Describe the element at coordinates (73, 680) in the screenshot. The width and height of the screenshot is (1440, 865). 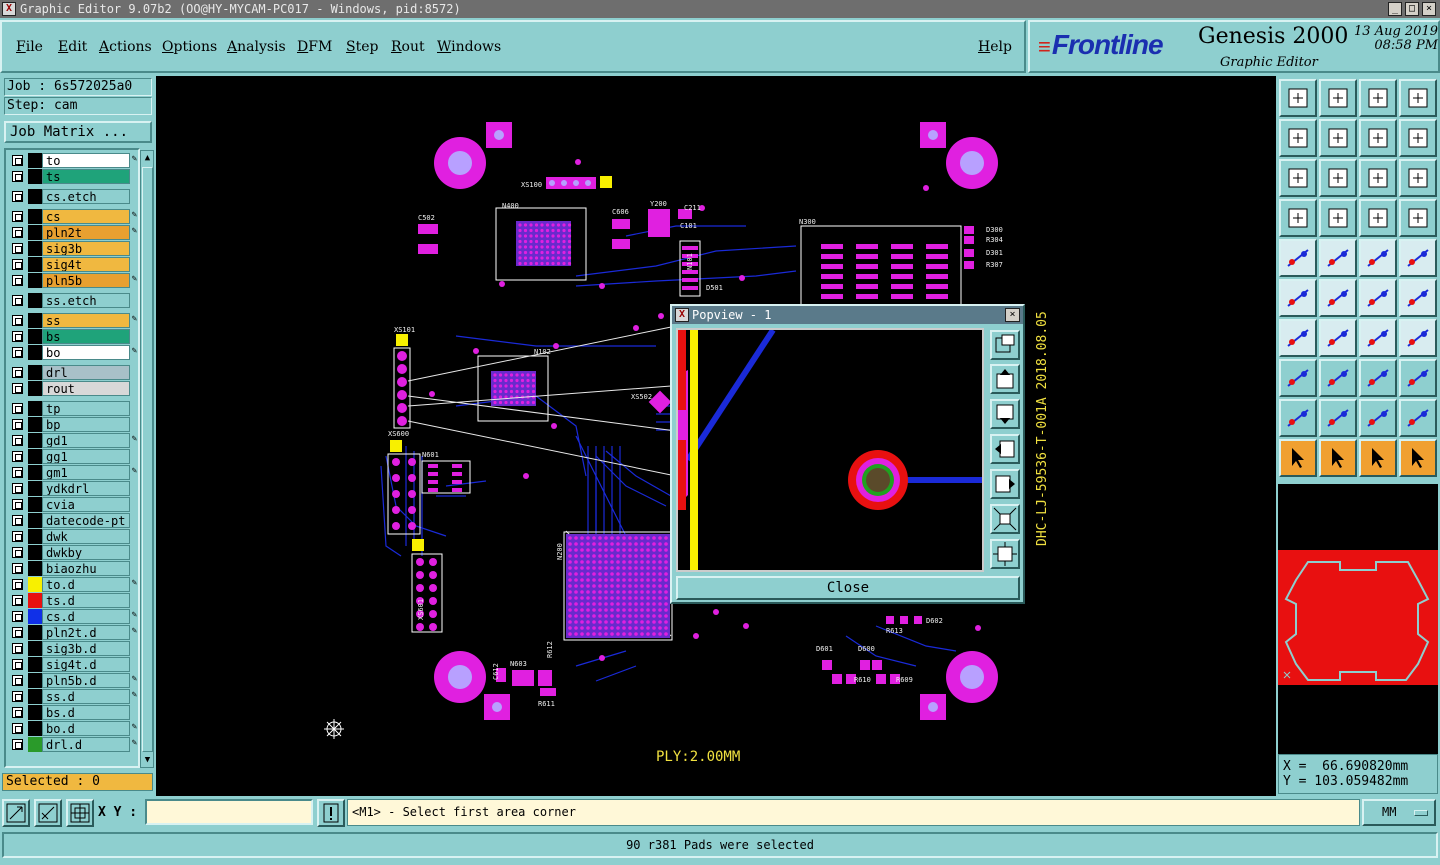
I see `layer-row: pln5b.d ✎` at that location.